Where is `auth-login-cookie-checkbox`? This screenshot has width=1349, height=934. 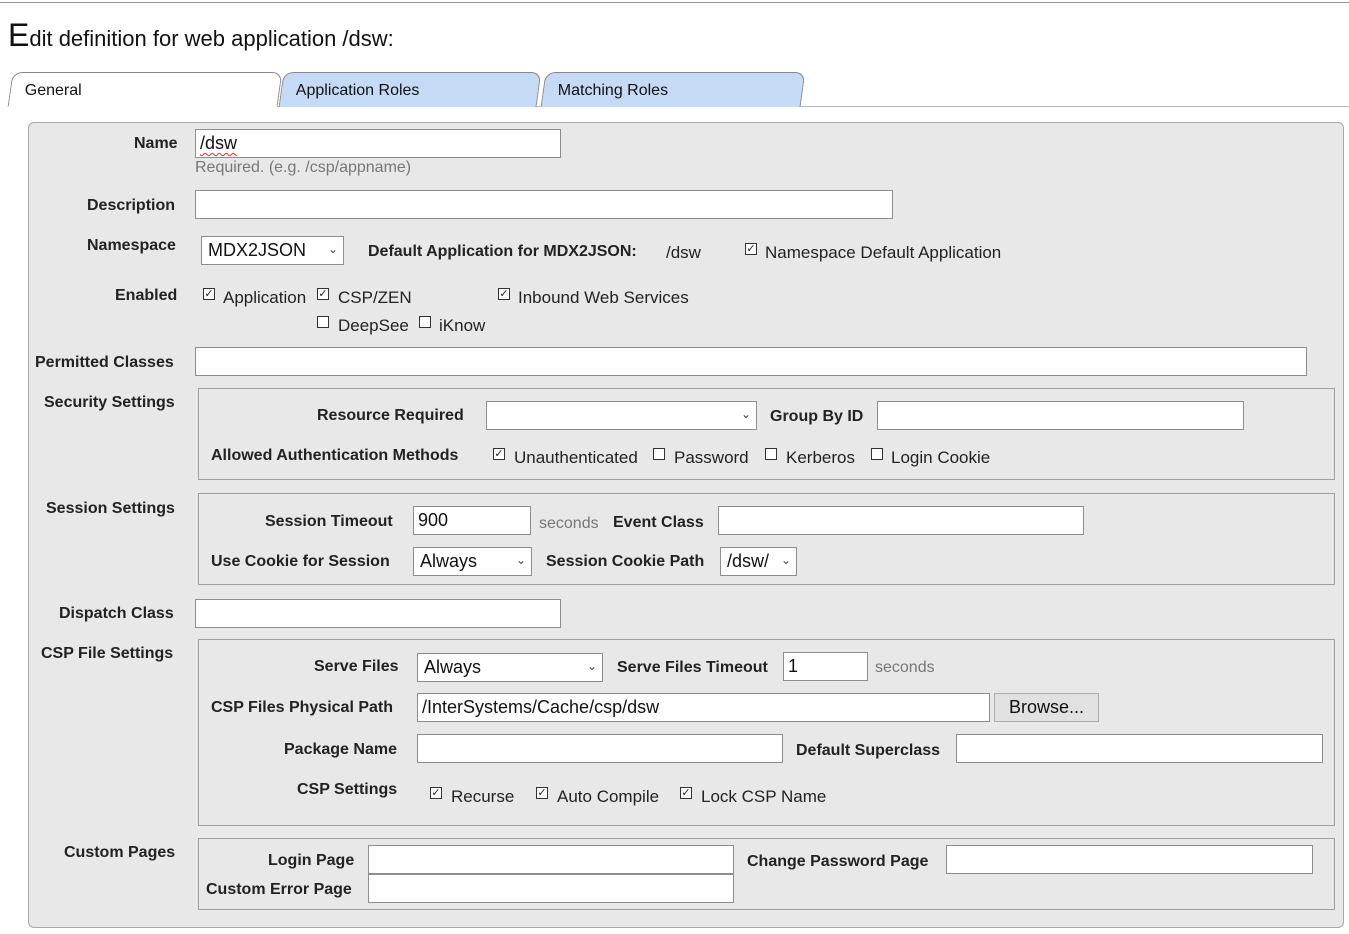 auth-login-cookie-checkbox is located at coordinates (877, 454).